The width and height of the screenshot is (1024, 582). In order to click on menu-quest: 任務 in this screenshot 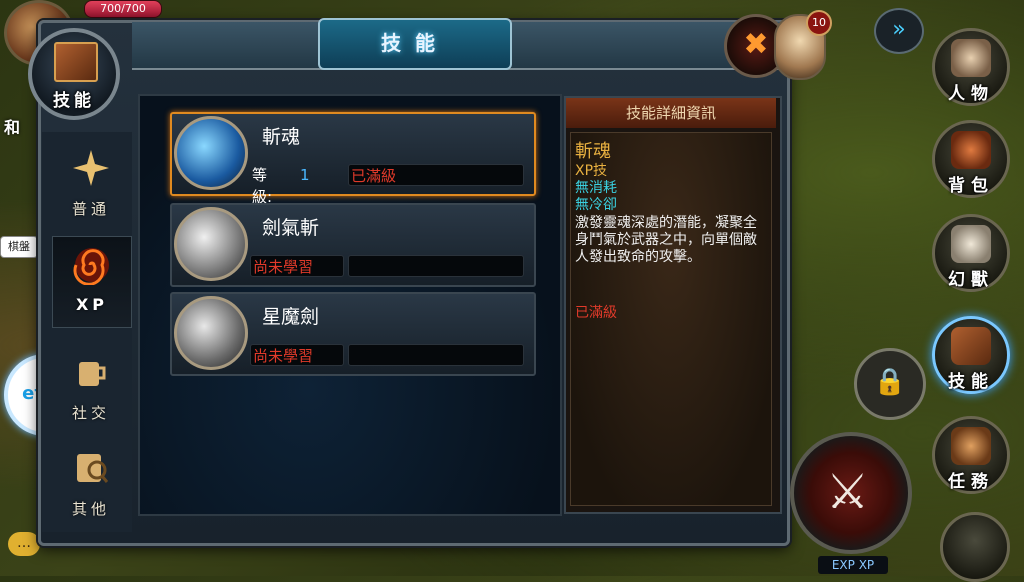, I will do `click(971, 455)`.